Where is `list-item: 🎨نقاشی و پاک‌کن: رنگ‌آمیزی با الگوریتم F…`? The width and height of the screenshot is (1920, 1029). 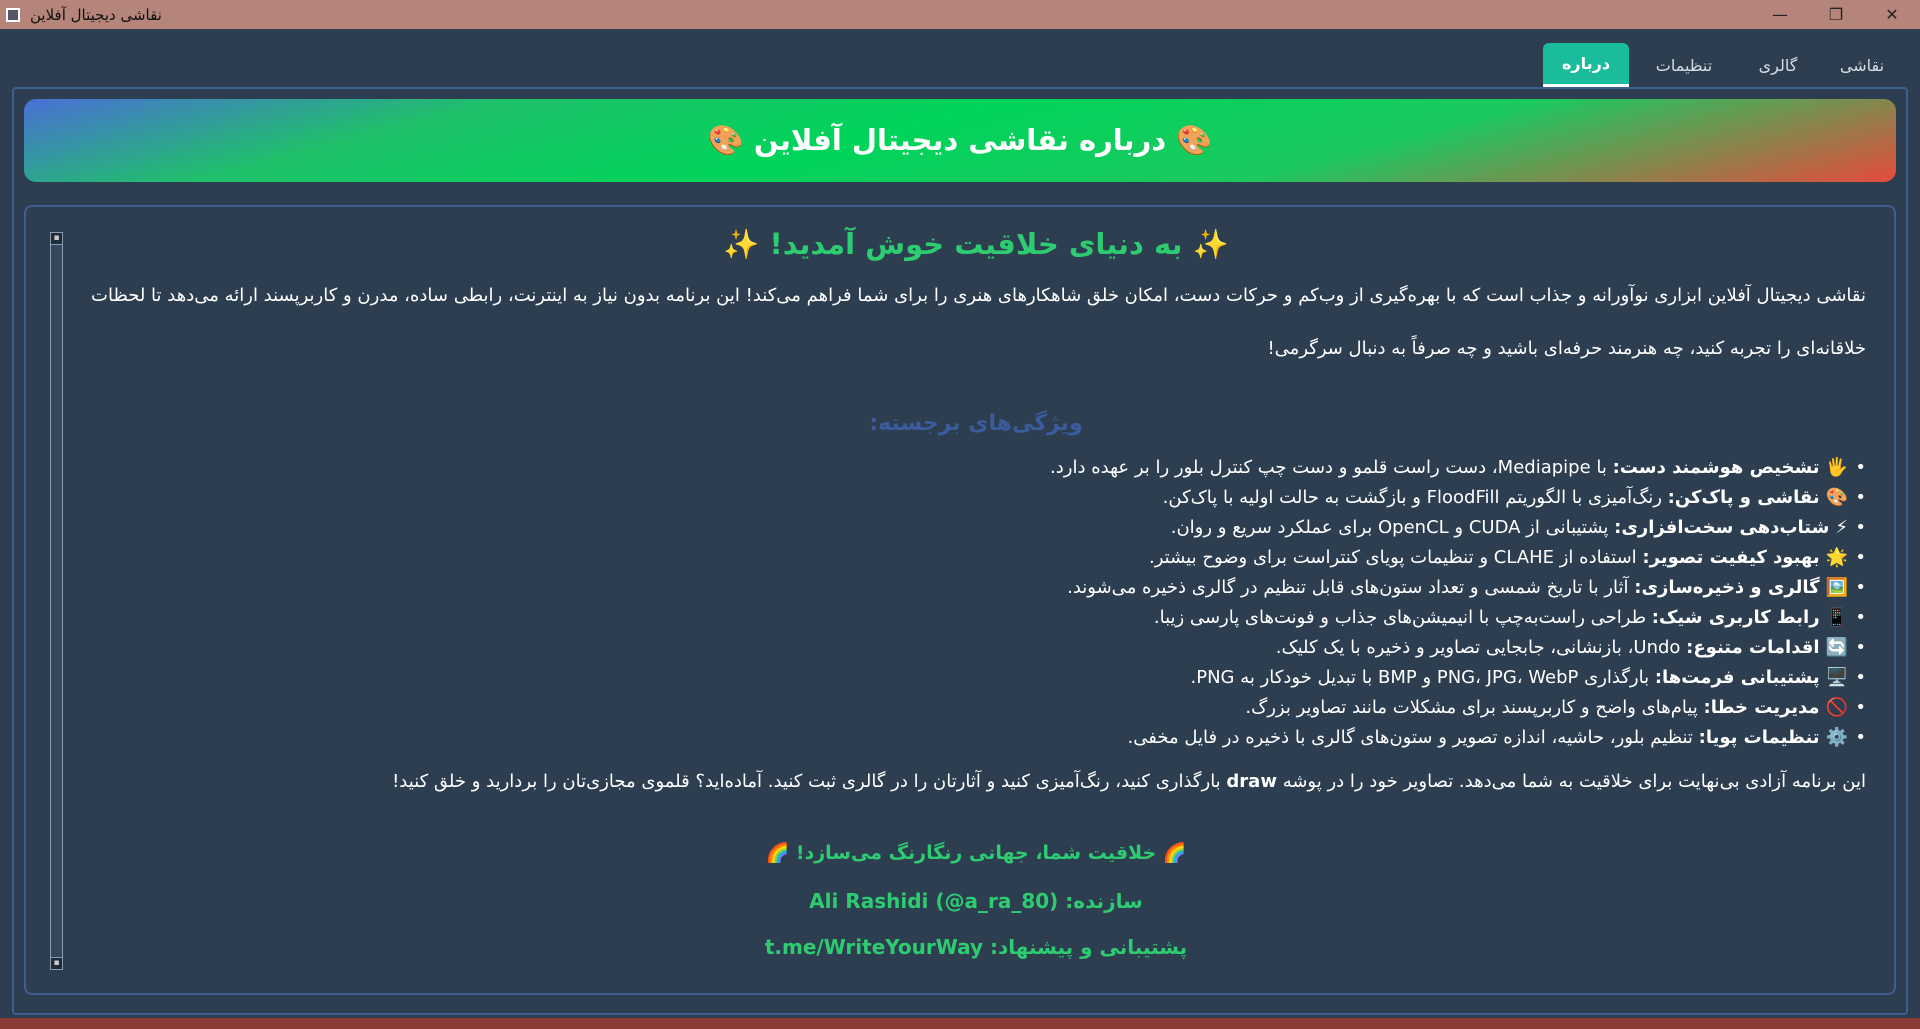
list-item: 🎨نقاشی و پاک‌کن: رنگ‌آمیزی با الگوریتم F… is located at coordinates (976, 498).